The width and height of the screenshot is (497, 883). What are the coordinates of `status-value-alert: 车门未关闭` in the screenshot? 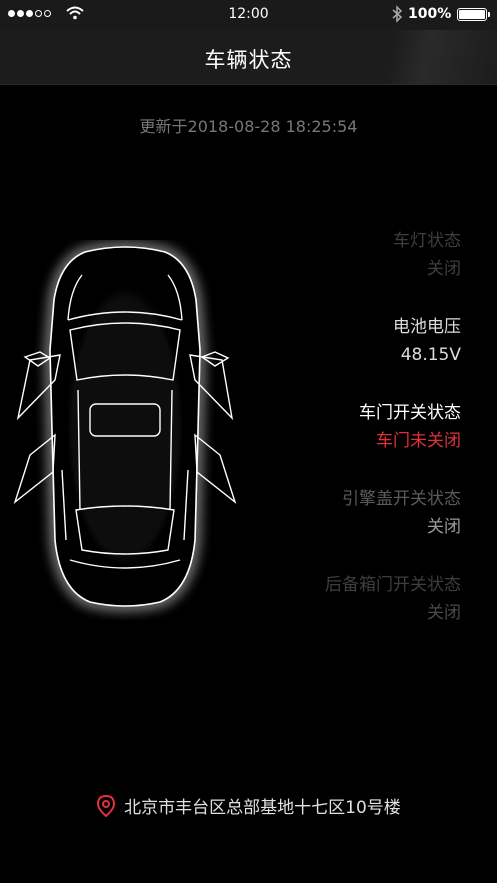 It's located at (418, 441).